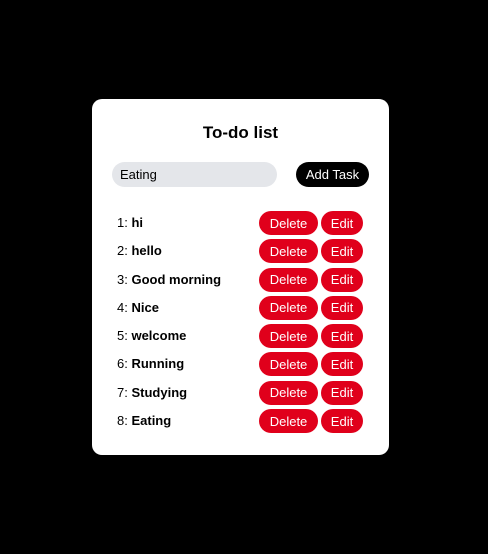 The image size is (488, 554). I want to click on task-name: Good morning, so click(176, 279).